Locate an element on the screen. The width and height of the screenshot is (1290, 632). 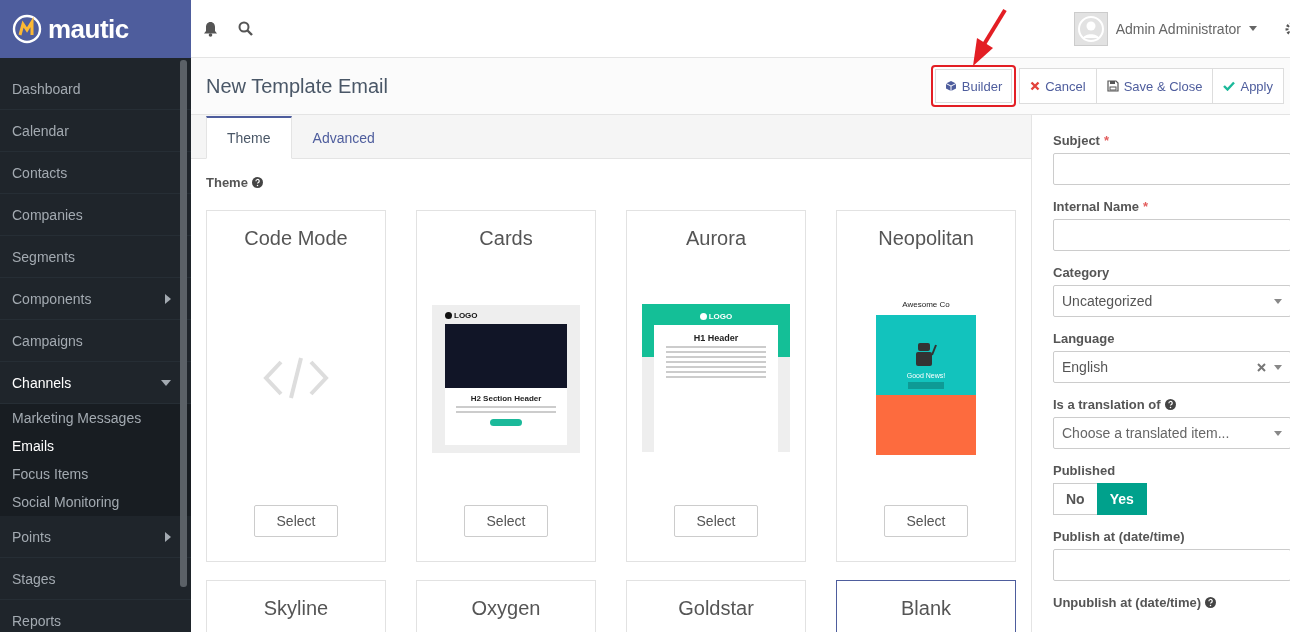
save-icon is located at coordinates (1112, 86).